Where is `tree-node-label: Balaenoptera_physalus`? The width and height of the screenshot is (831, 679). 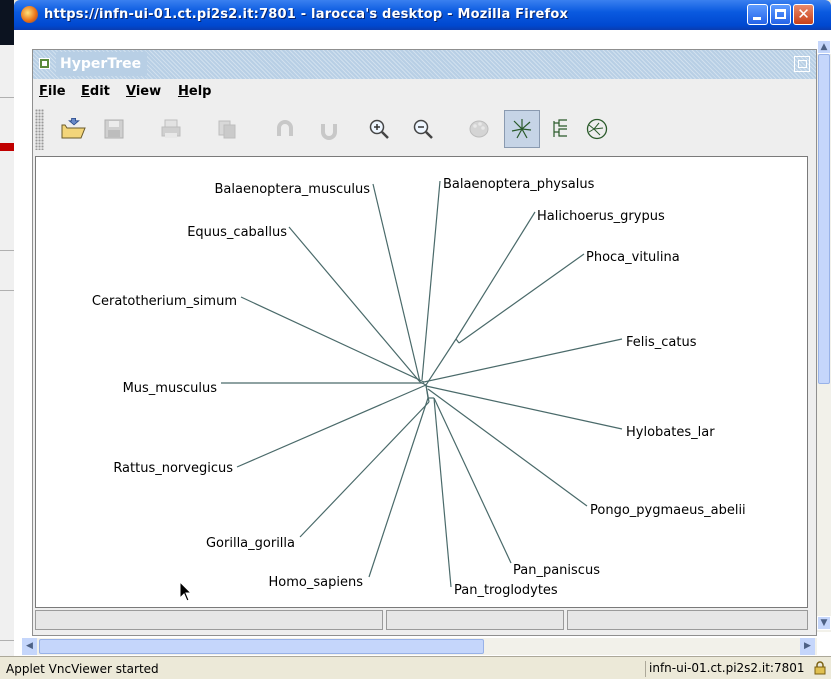 tree-node-label: Balaenoptera_physalus is located at coordinates (519, 184).